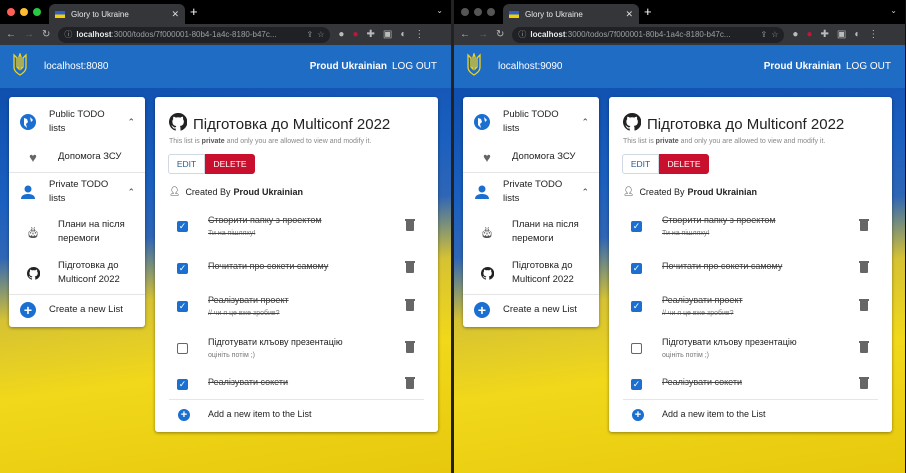  Describe the element at coordinates (265, 220) in the screenshot. I see `todo-title: Створити папку з проектом` at that location.